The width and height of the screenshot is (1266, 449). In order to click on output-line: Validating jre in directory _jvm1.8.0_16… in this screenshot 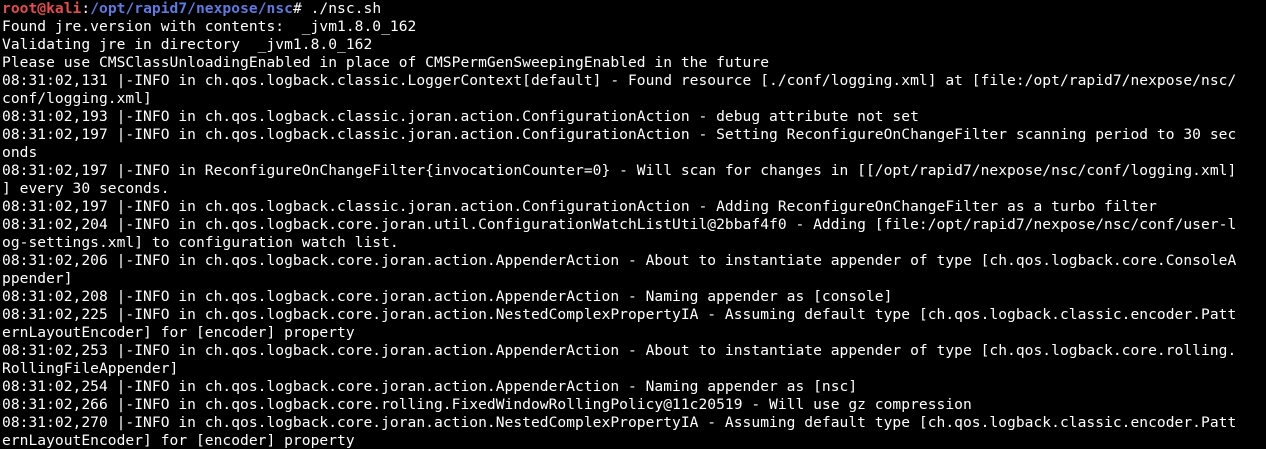, I will do `click(187, 44)`.